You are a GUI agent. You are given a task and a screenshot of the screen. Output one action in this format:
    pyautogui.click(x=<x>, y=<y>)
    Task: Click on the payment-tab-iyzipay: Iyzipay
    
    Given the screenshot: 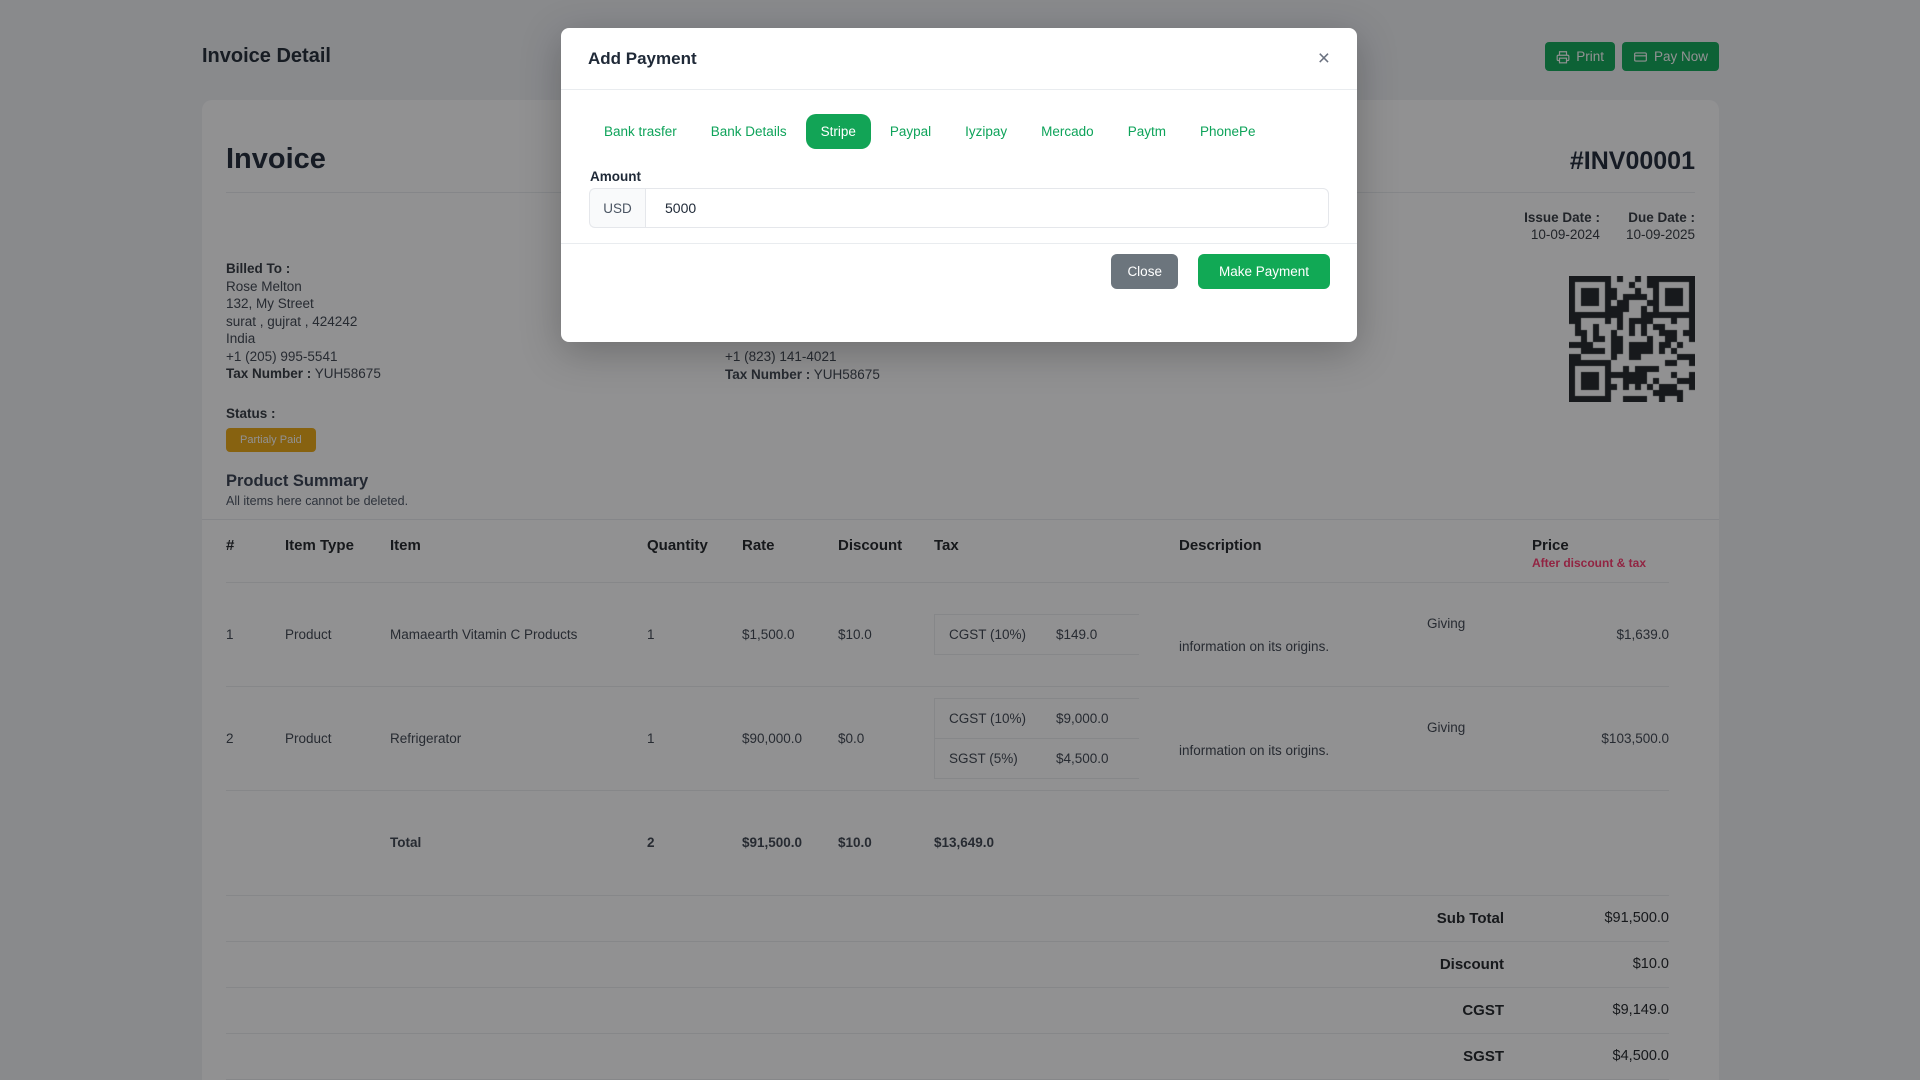 What is the action you would take?
    pyautogui.click(x=986, y=131)
    